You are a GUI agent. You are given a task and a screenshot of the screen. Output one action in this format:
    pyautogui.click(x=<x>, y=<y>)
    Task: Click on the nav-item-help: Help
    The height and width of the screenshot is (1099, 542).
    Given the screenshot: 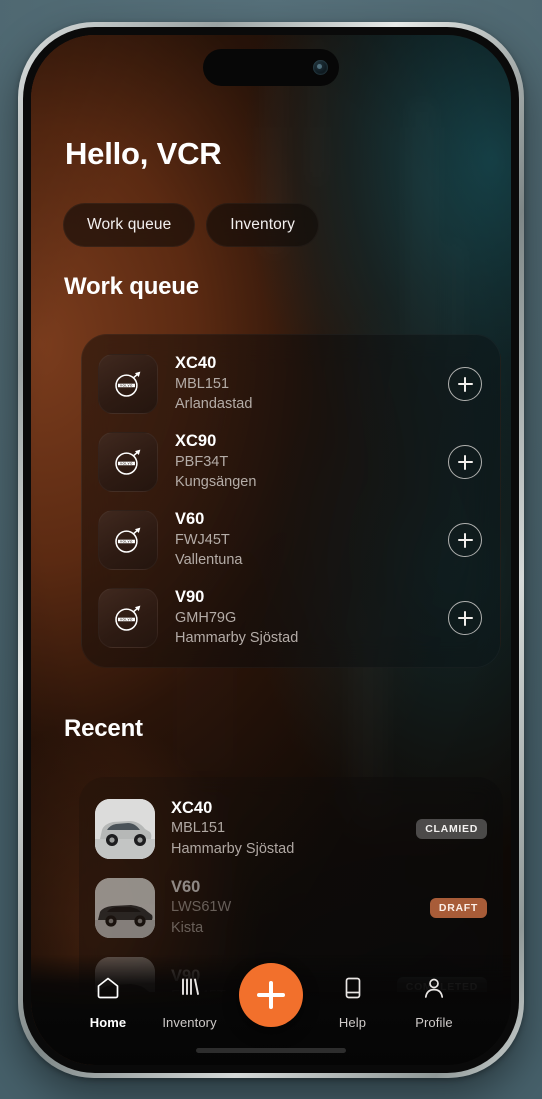 What is the action you would take?
    pyautogui.click(x=353, y=1002)
    